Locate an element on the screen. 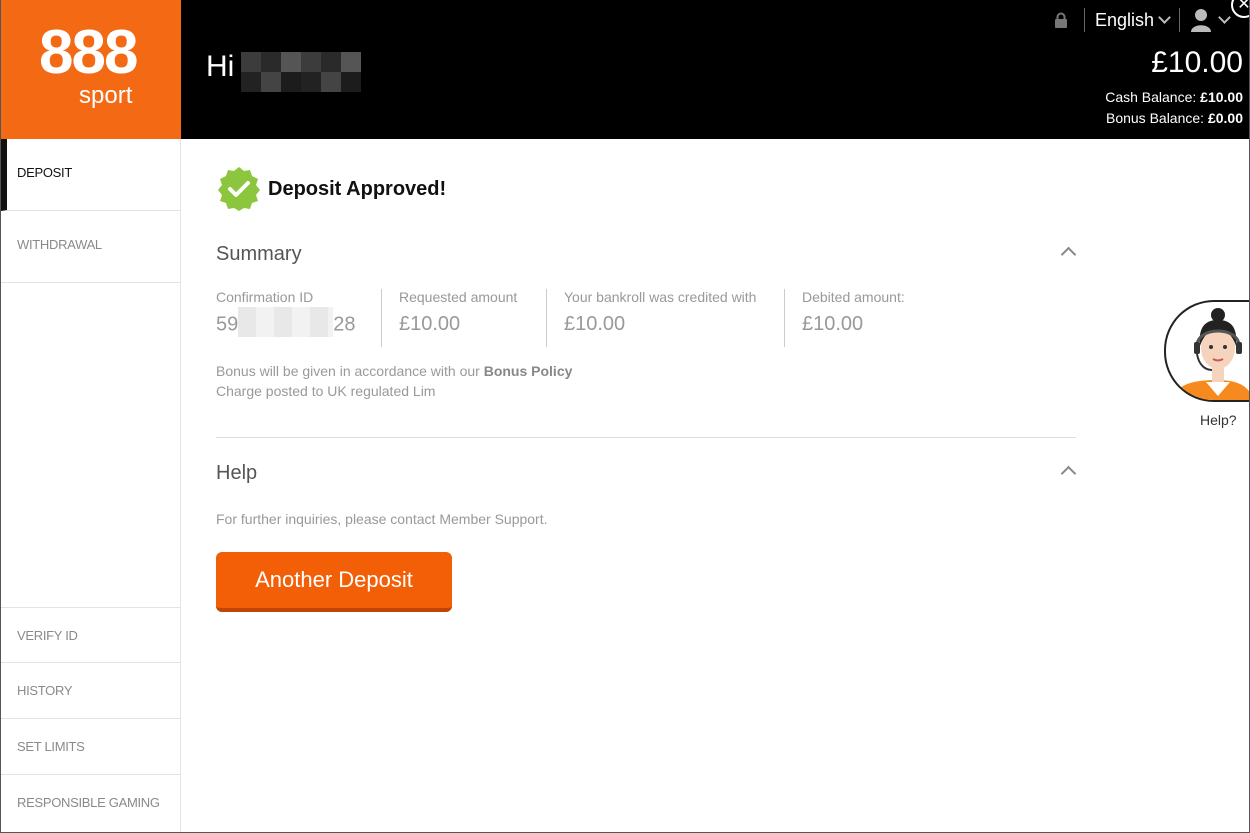  sidebar-item-history: HISTORY is located at coordinates (91, 691).